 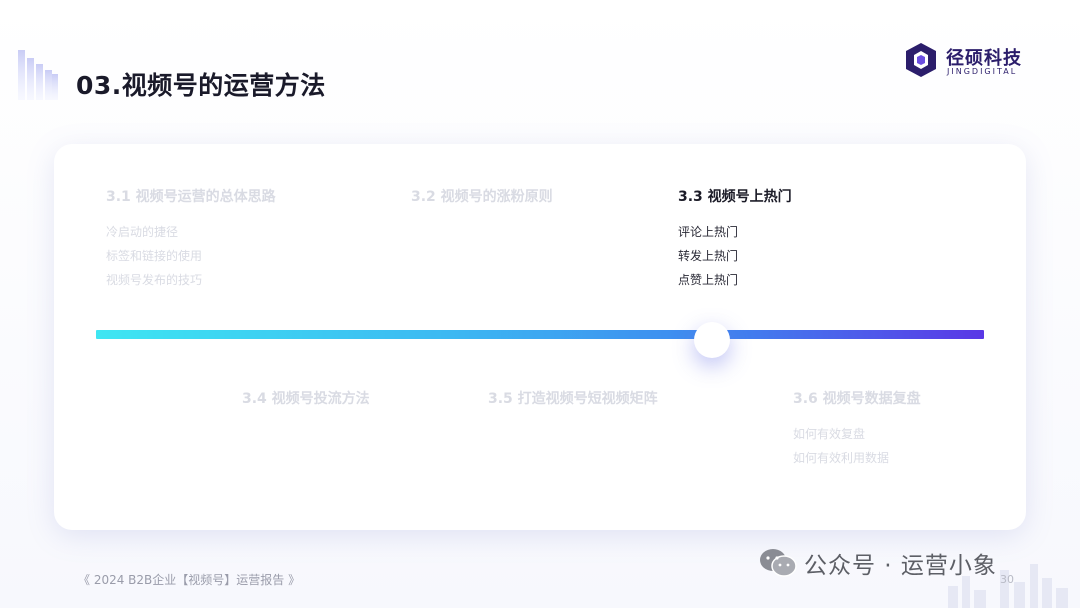 I want to click on section-3-3: 3.3 视频号上热门 评论上热门 转发上热门 点赞上热门, so click(x=735, y=239).